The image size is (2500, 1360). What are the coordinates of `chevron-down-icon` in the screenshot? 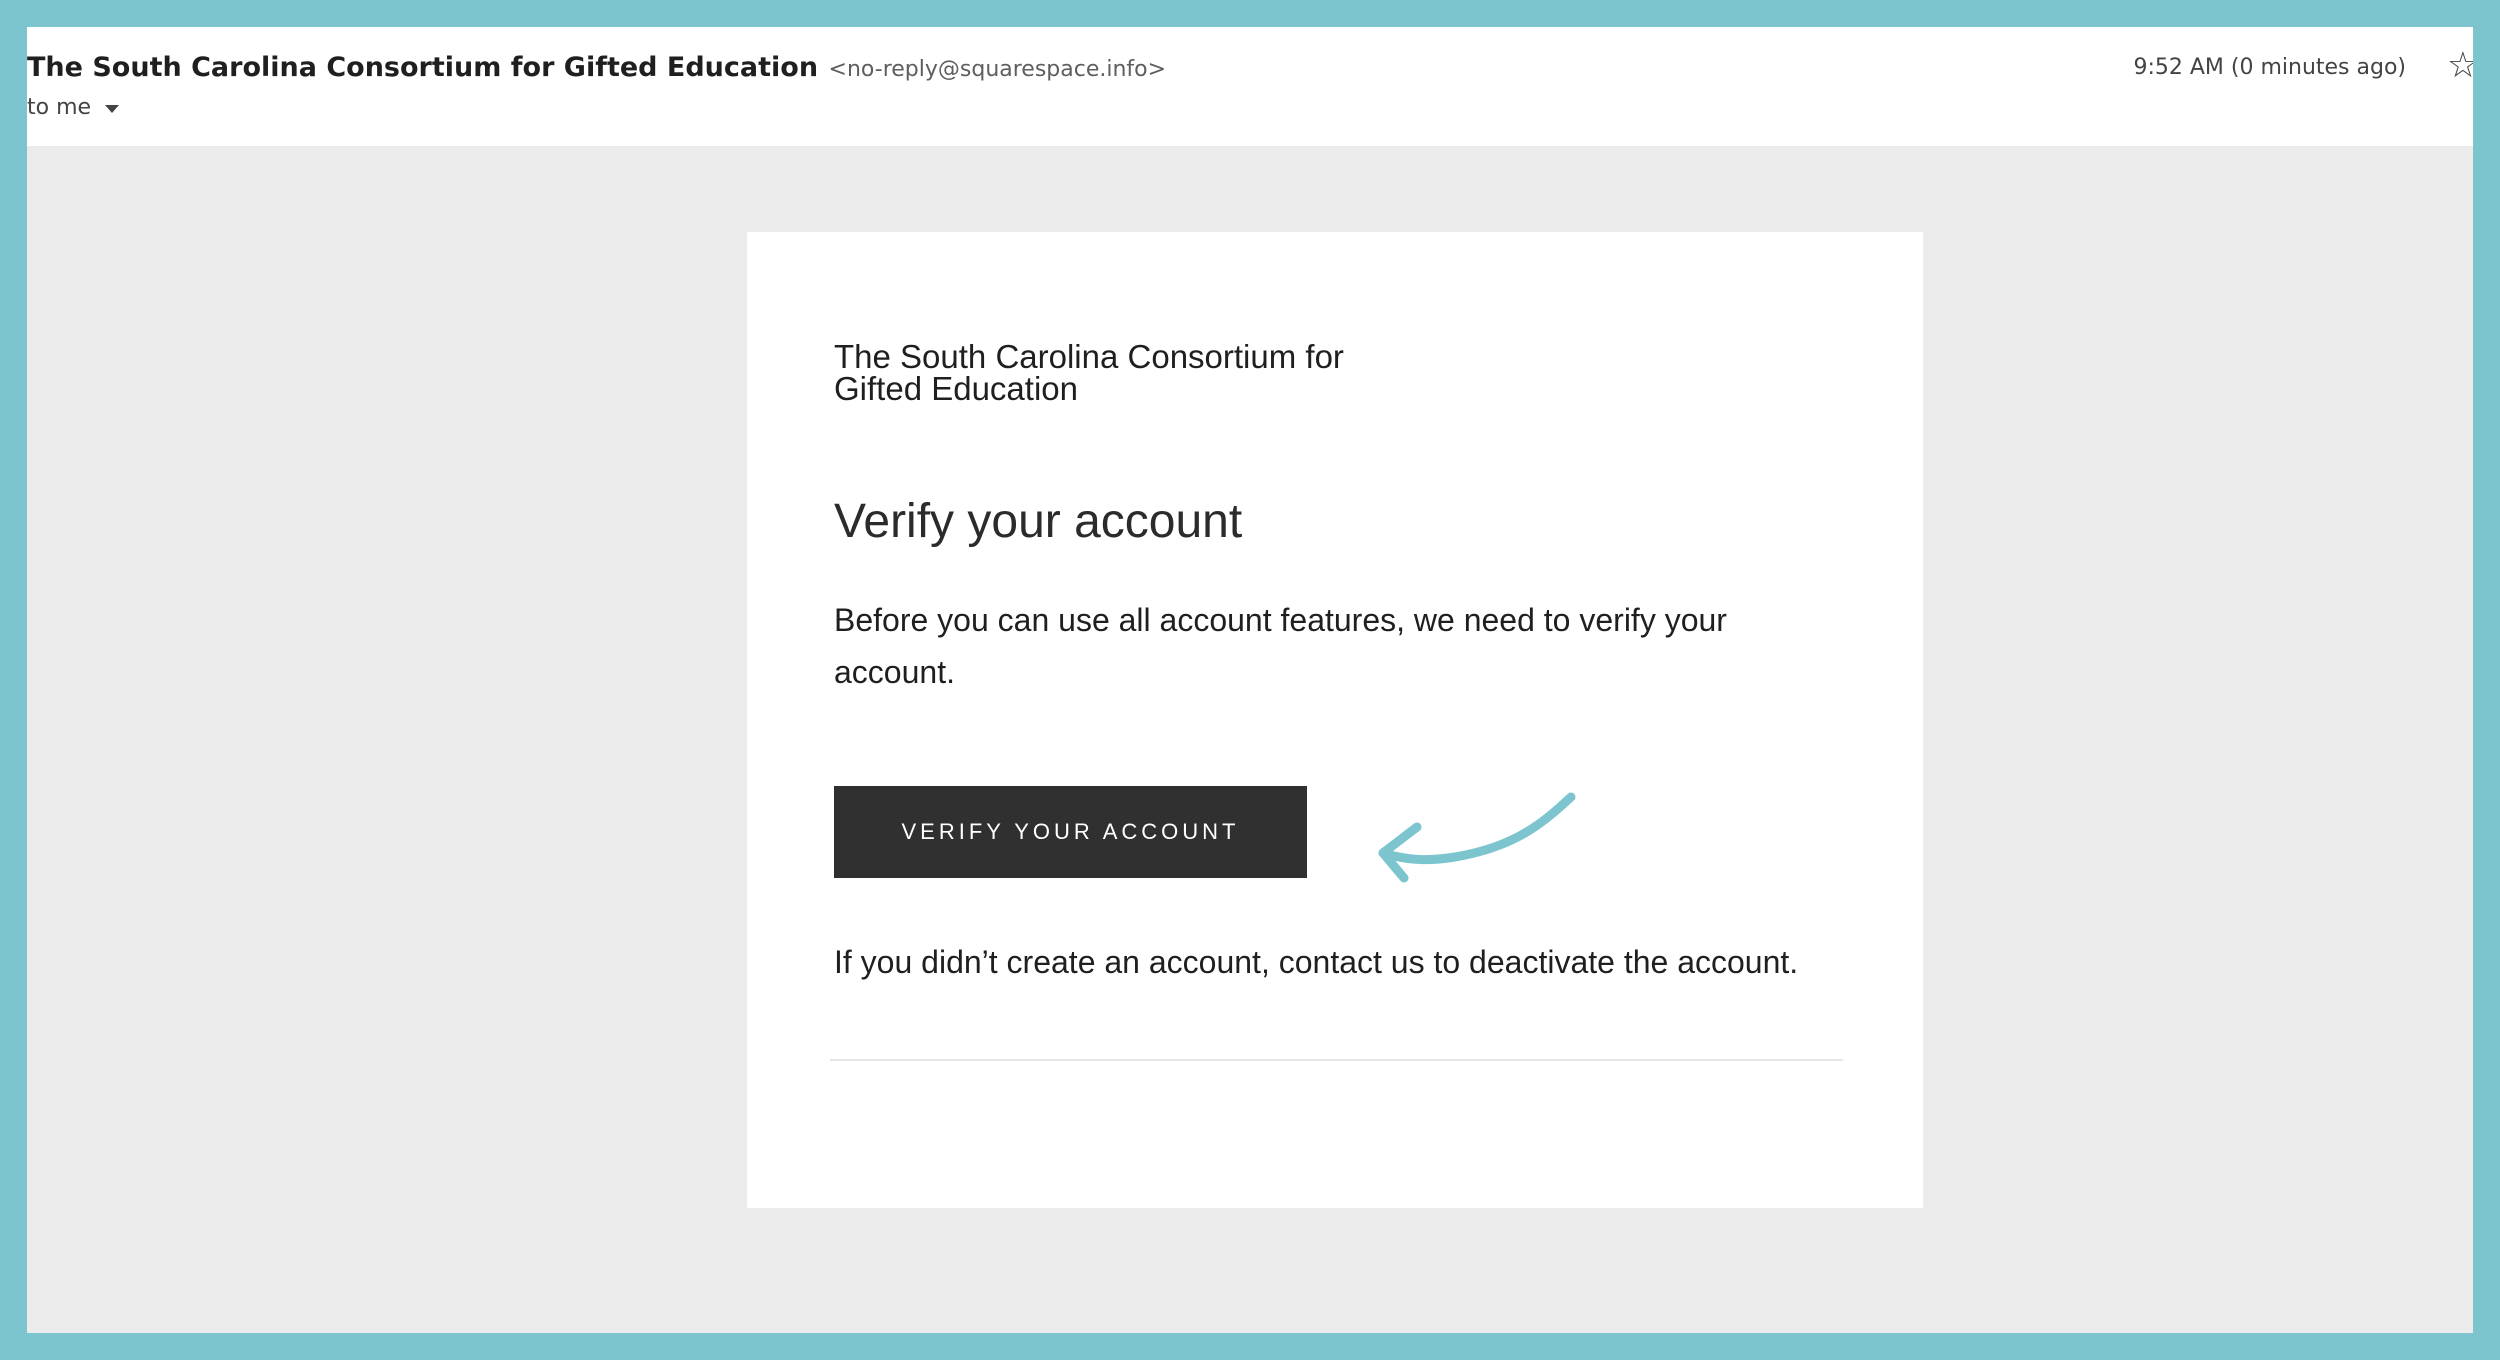 It's located at (112, 108).